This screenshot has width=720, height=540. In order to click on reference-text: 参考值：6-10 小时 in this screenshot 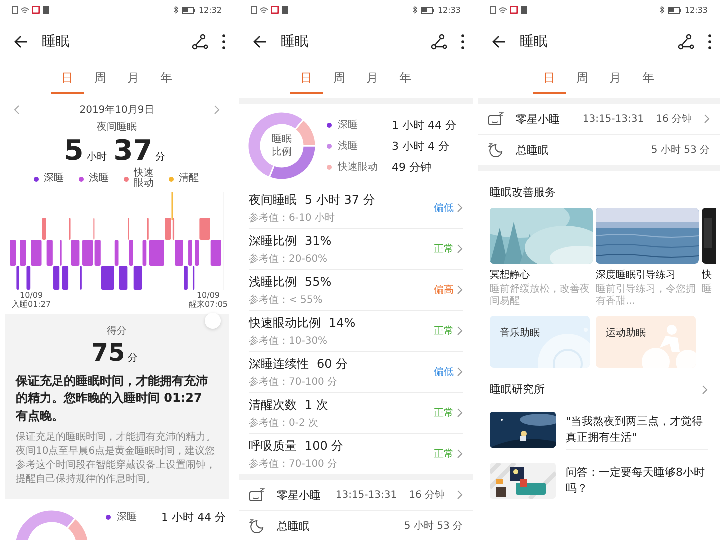, I will do `click(292, 218)`.